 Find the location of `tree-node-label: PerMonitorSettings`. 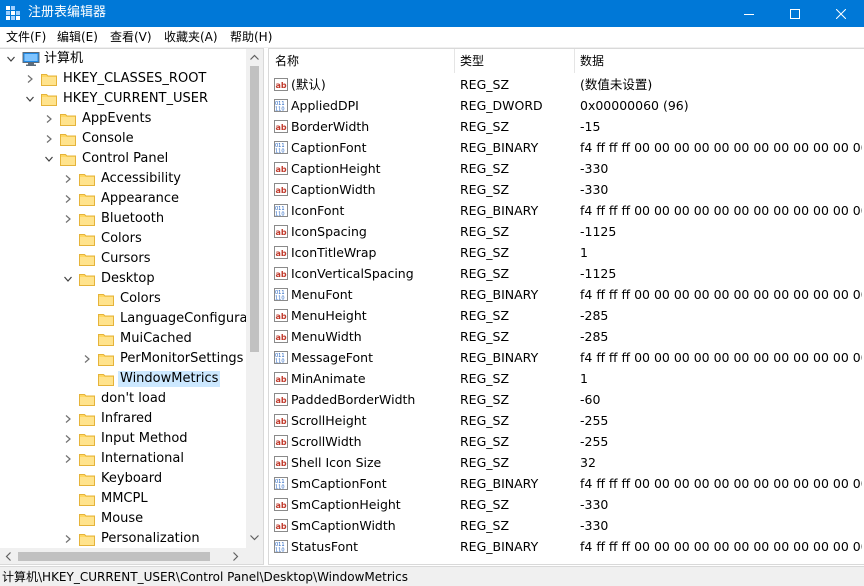

tree-node-label: PerMonitorSettings is located at coordinates (182, 358).